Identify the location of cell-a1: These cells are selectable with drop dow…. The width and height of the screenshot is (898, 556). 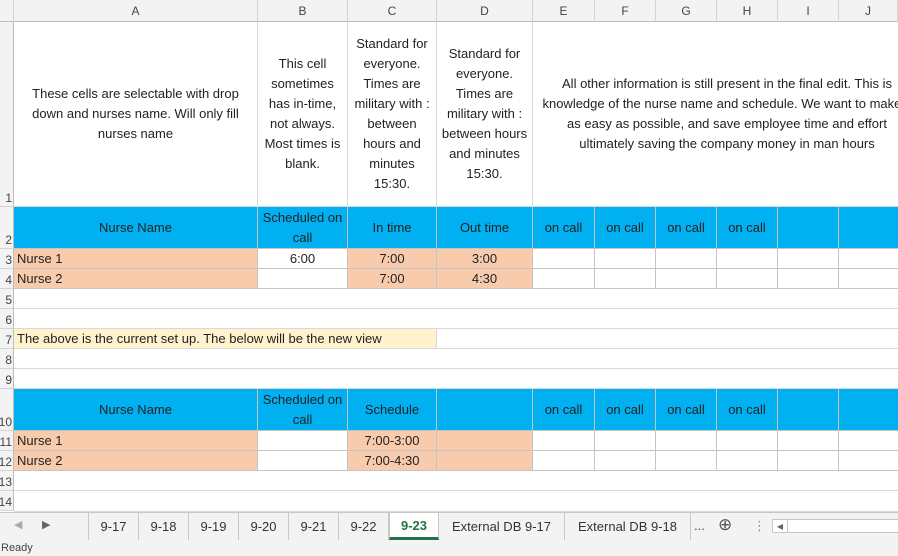
(136, 114).